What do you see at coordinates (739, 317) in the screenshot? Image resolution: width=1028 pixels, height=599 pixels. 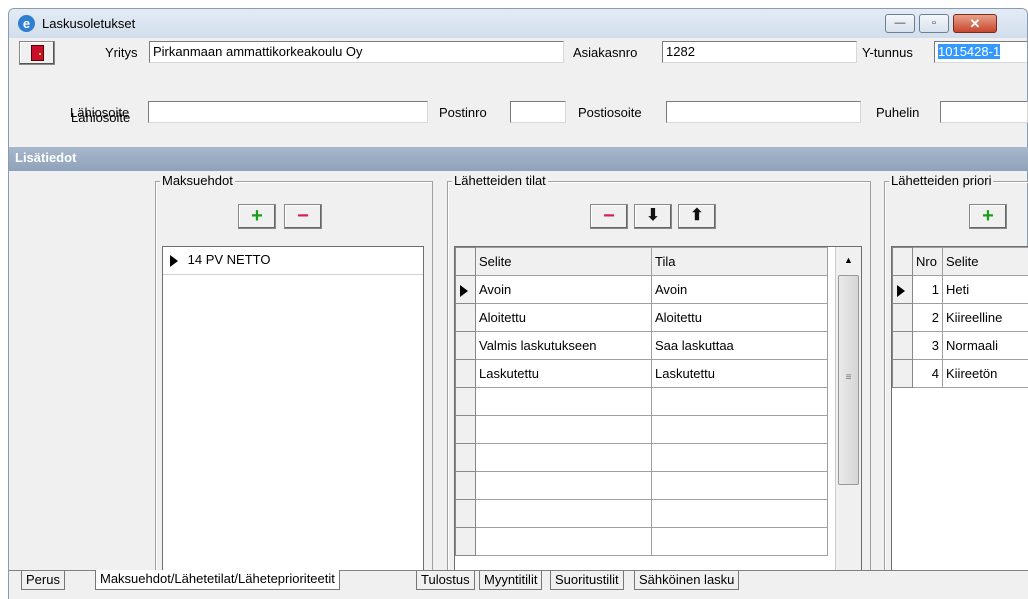 I see `cell-tila: Aloitettu` at bounding box center [739, 317].